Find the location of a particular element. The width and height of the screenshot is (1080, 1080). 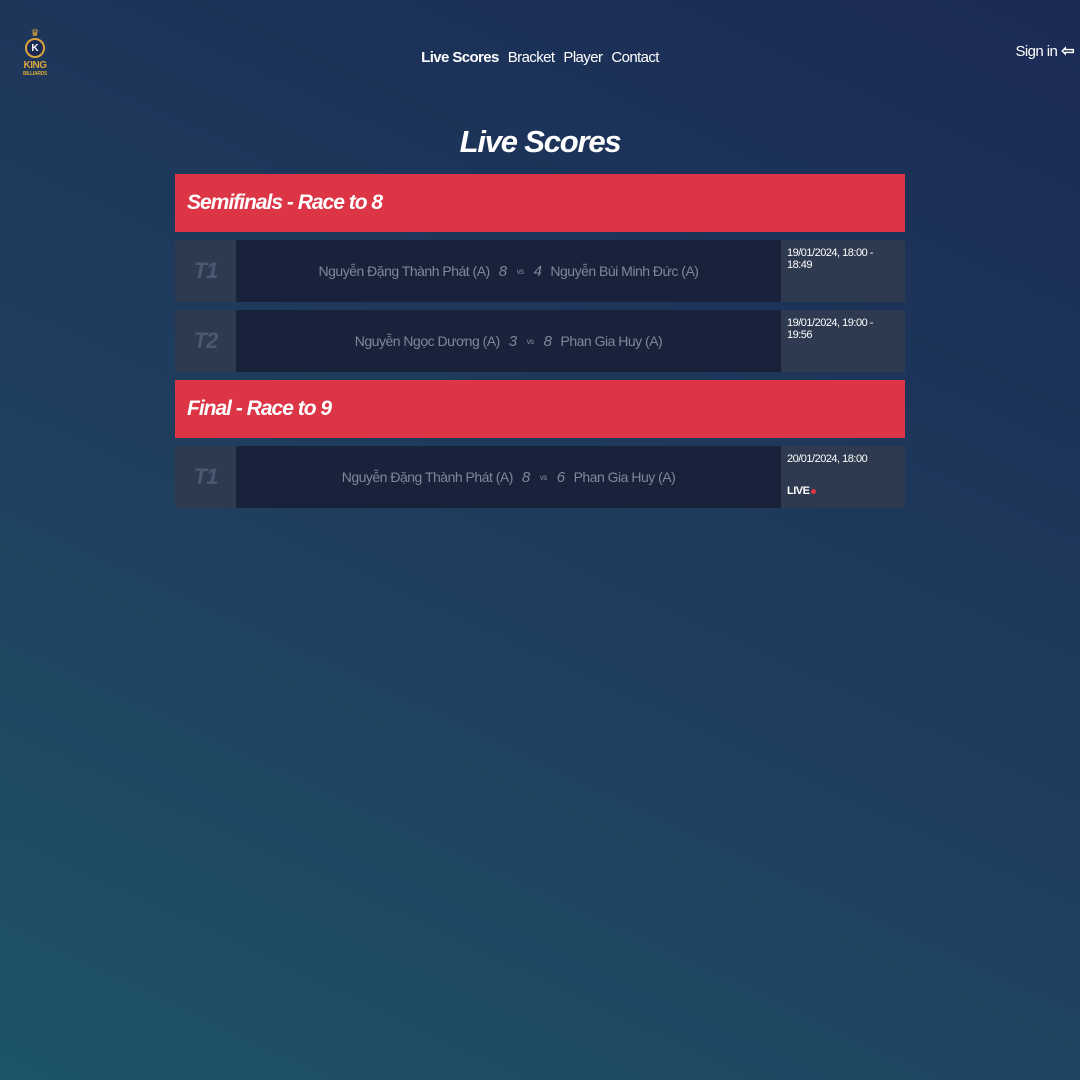

live-label: LIVE is located at coordinates (798, 491).